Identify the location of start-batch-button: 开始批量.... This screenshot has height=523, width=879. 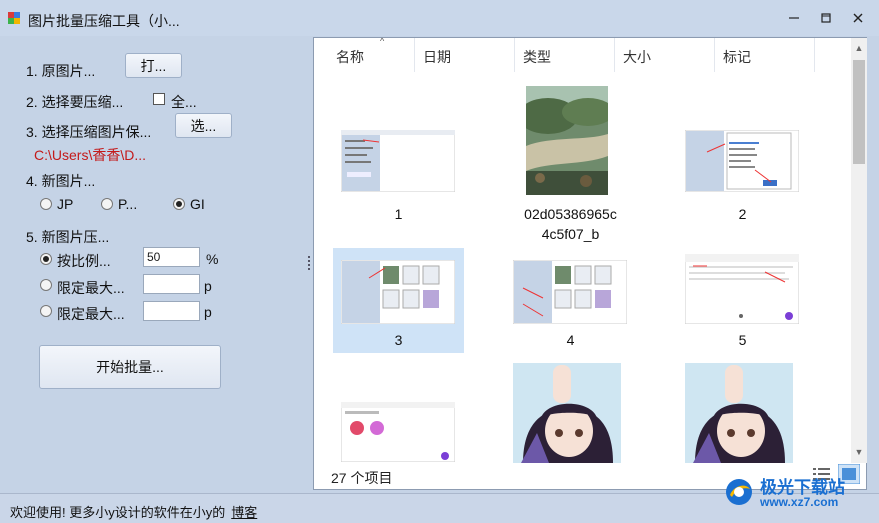
(130, 367).